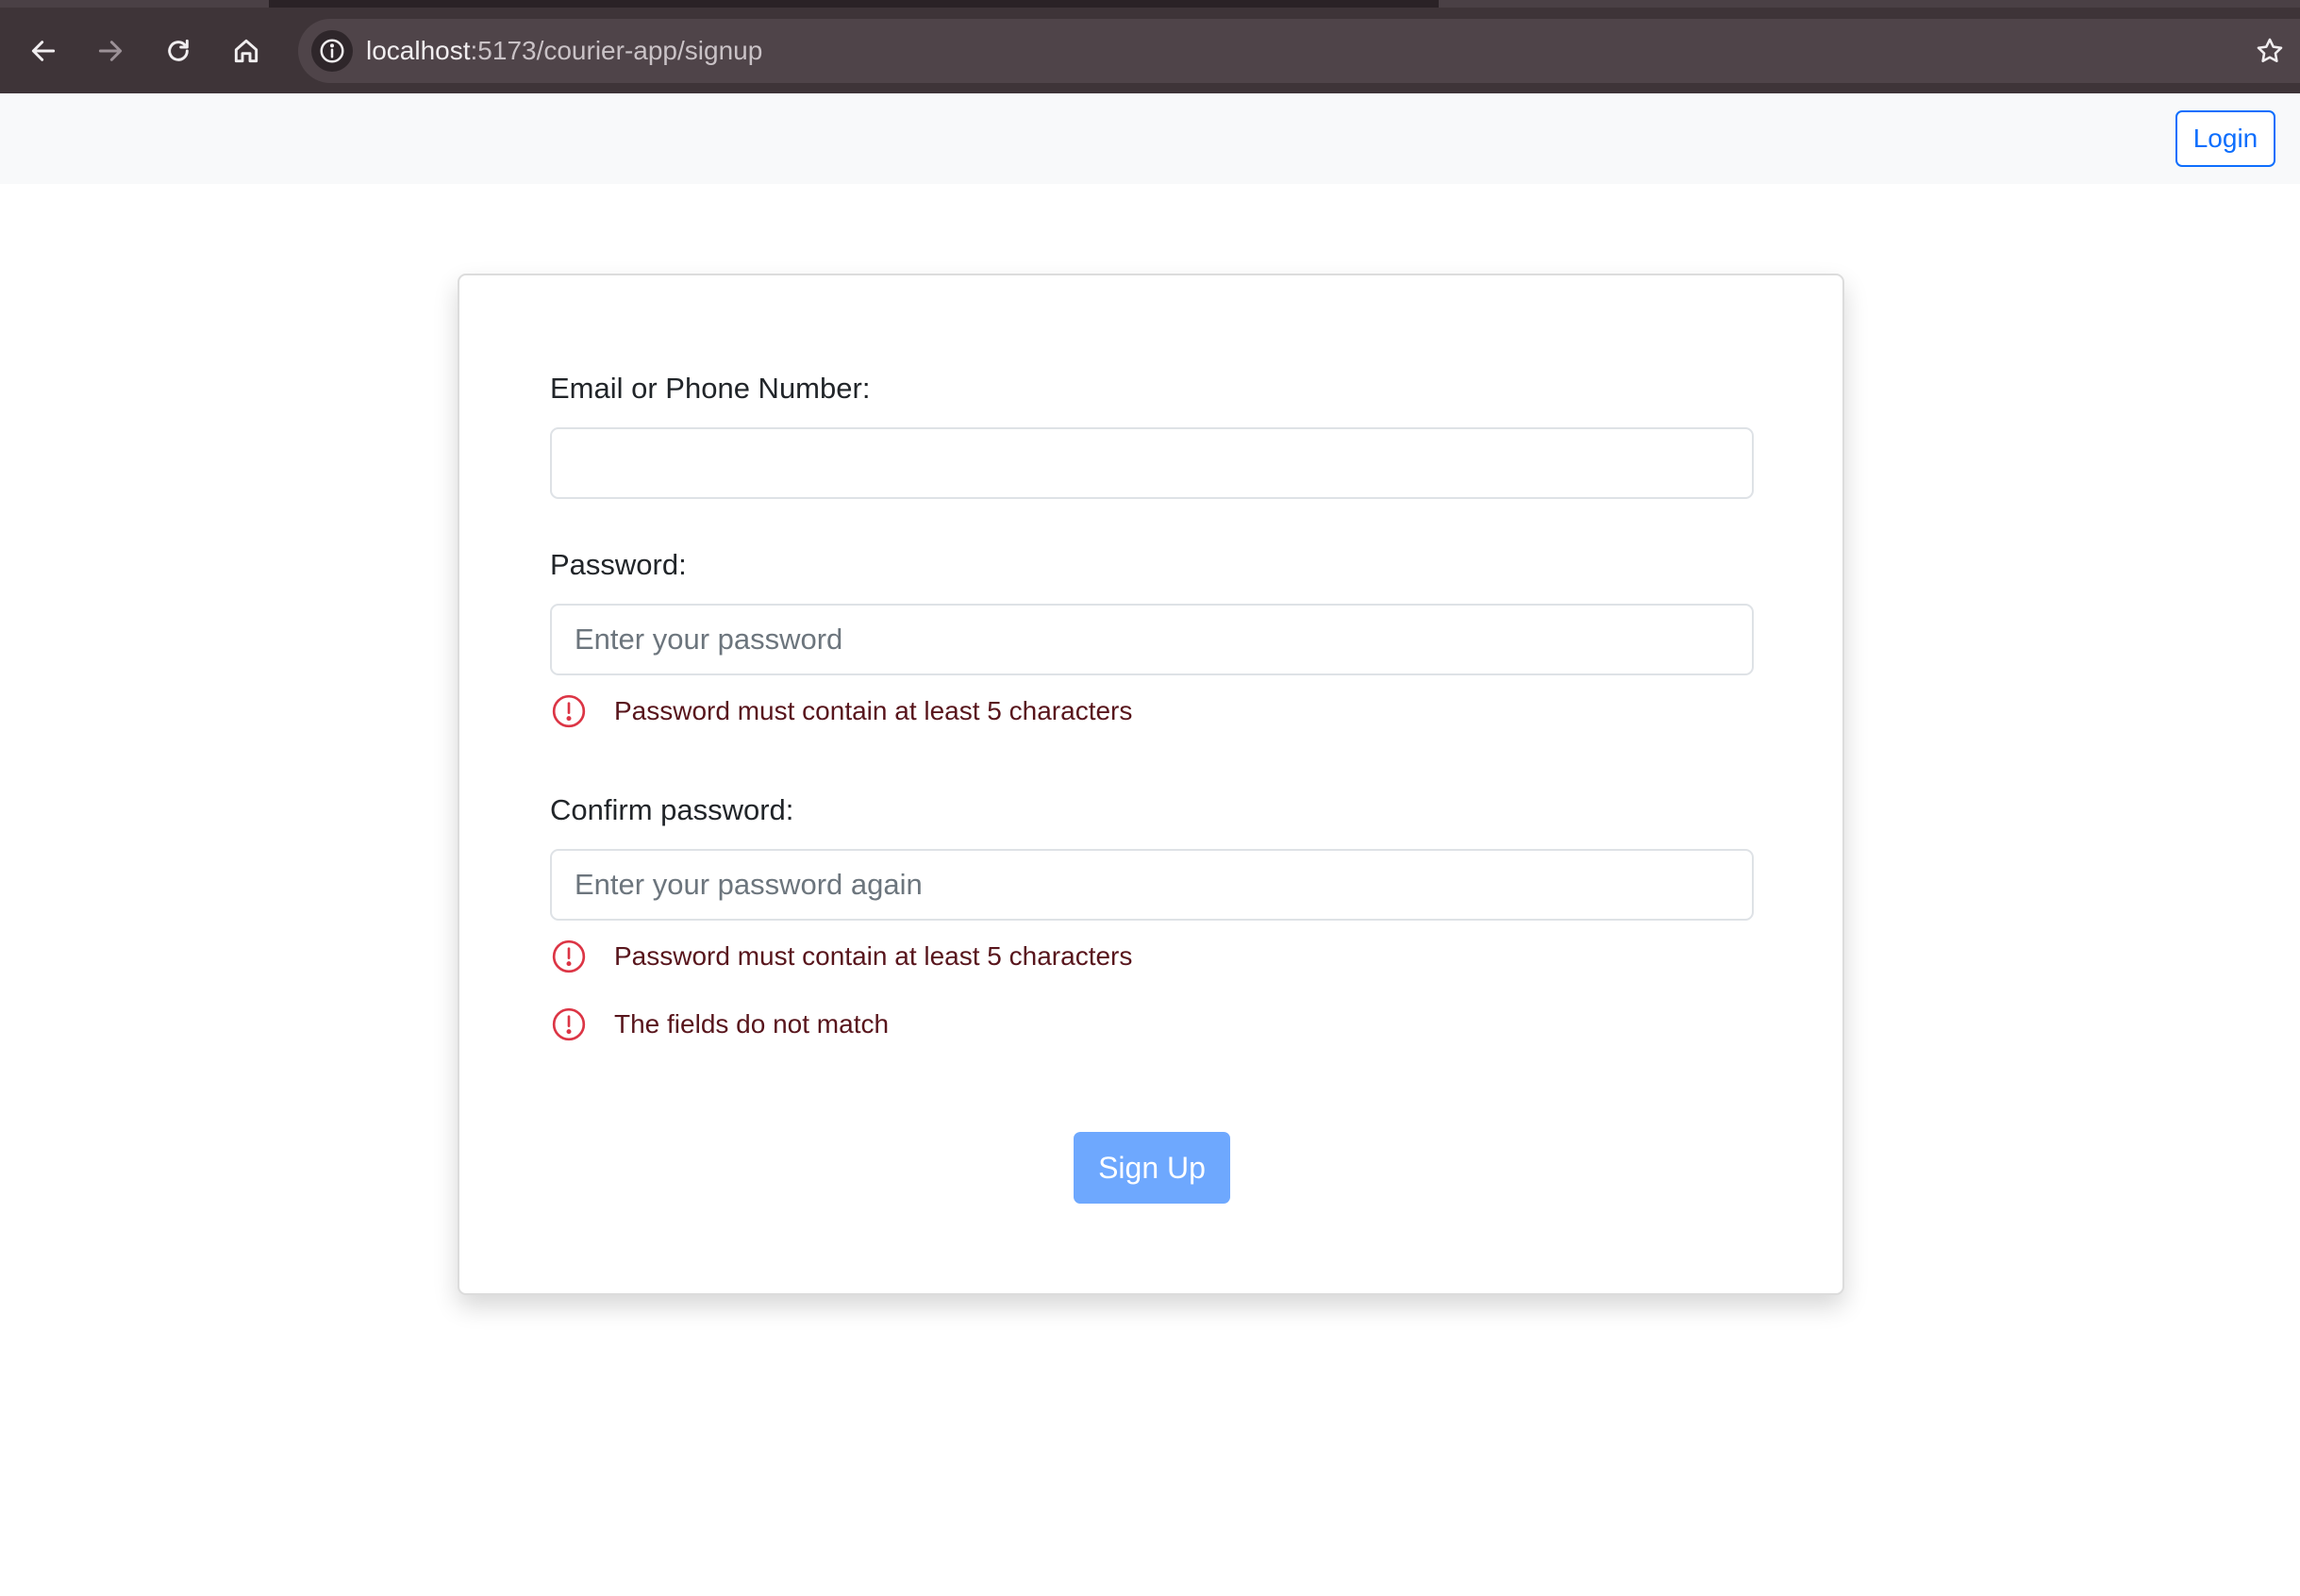 The image size is (2300, 1596). What do you see at coordinates (1152, 1168) in the screenshot?
I see `sign-up-button: Sign Up` at bounding box center [1152, 1168].